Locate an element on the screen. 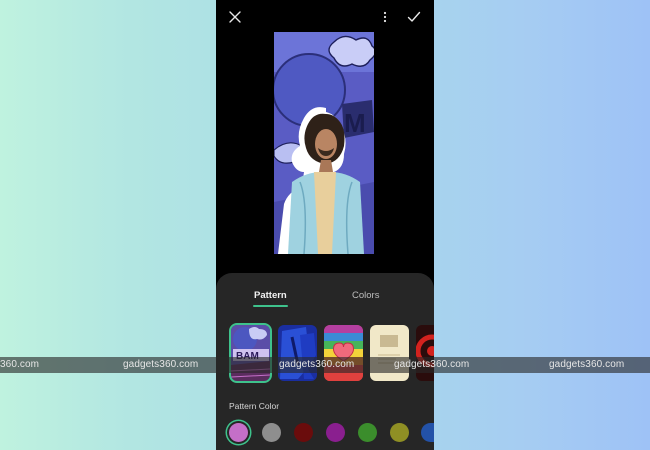 This screenshot has width=650, height=450. close-icon is located at coordinates (235, 17).